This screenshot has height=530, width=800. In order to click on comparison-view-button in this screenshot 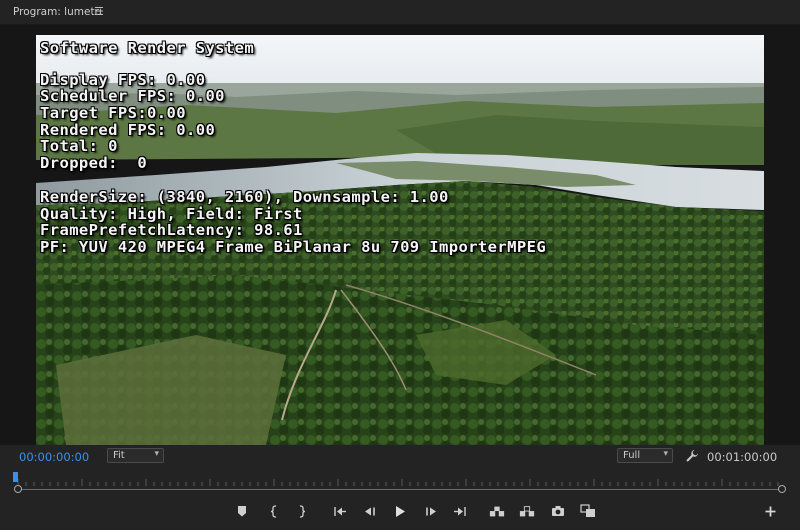, I will do `click(588, 511)`.